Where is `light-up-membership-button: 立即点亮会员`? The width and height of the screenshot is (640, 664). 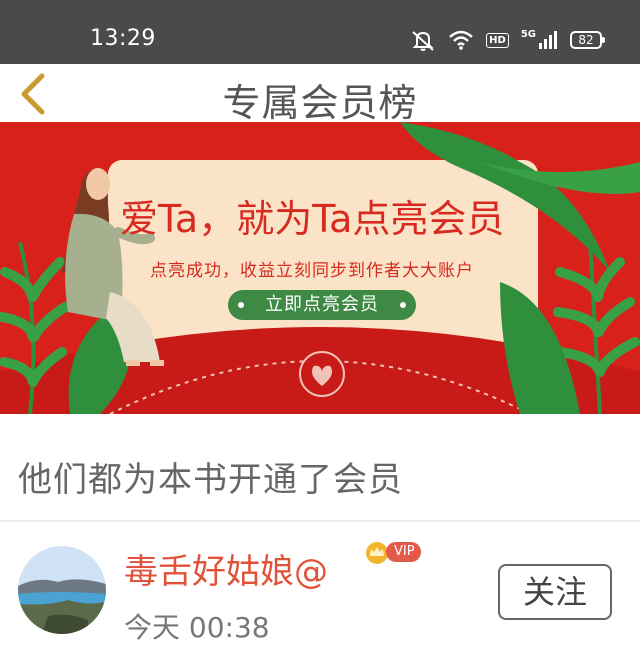
light-up-membership-button: 立即点亮会员 is located at coordinates (322, 305).